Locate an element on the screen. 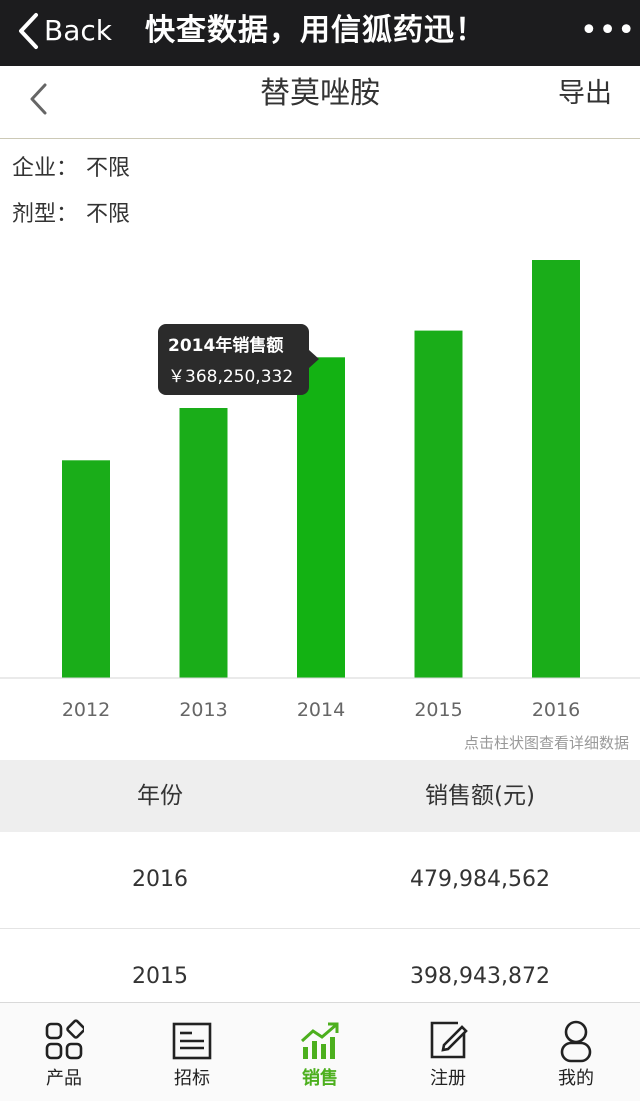 The image size is (640, 1101). page-title: 替莫唑胺 is located at coordinates (320, 93).